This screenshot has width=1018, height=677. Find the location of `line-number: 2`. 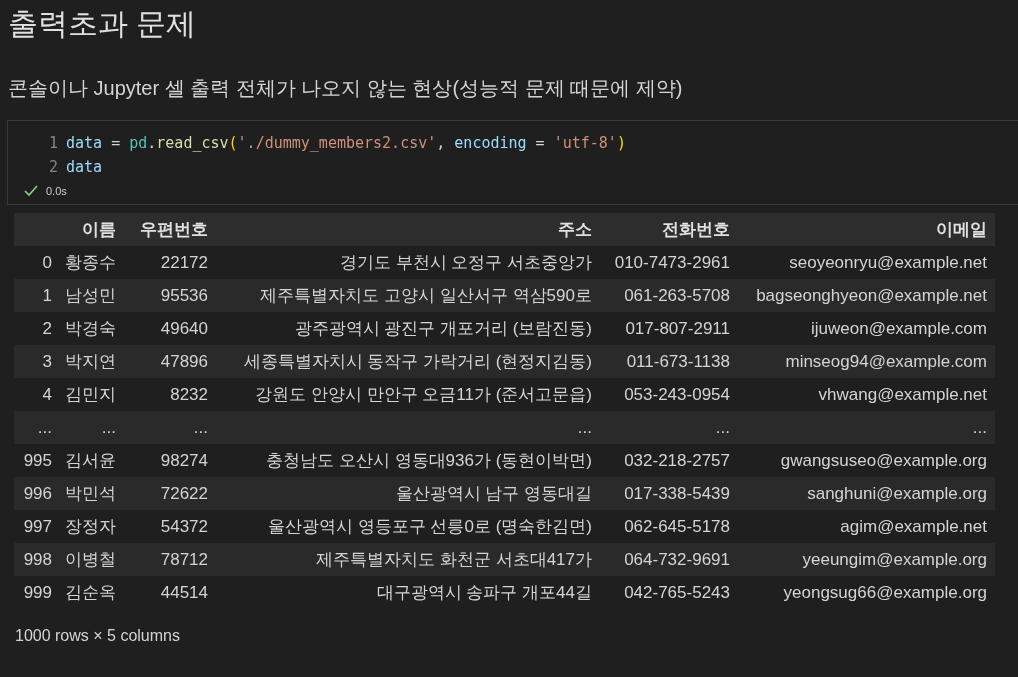

line-number: 2 is located at coordinates (53, 167).